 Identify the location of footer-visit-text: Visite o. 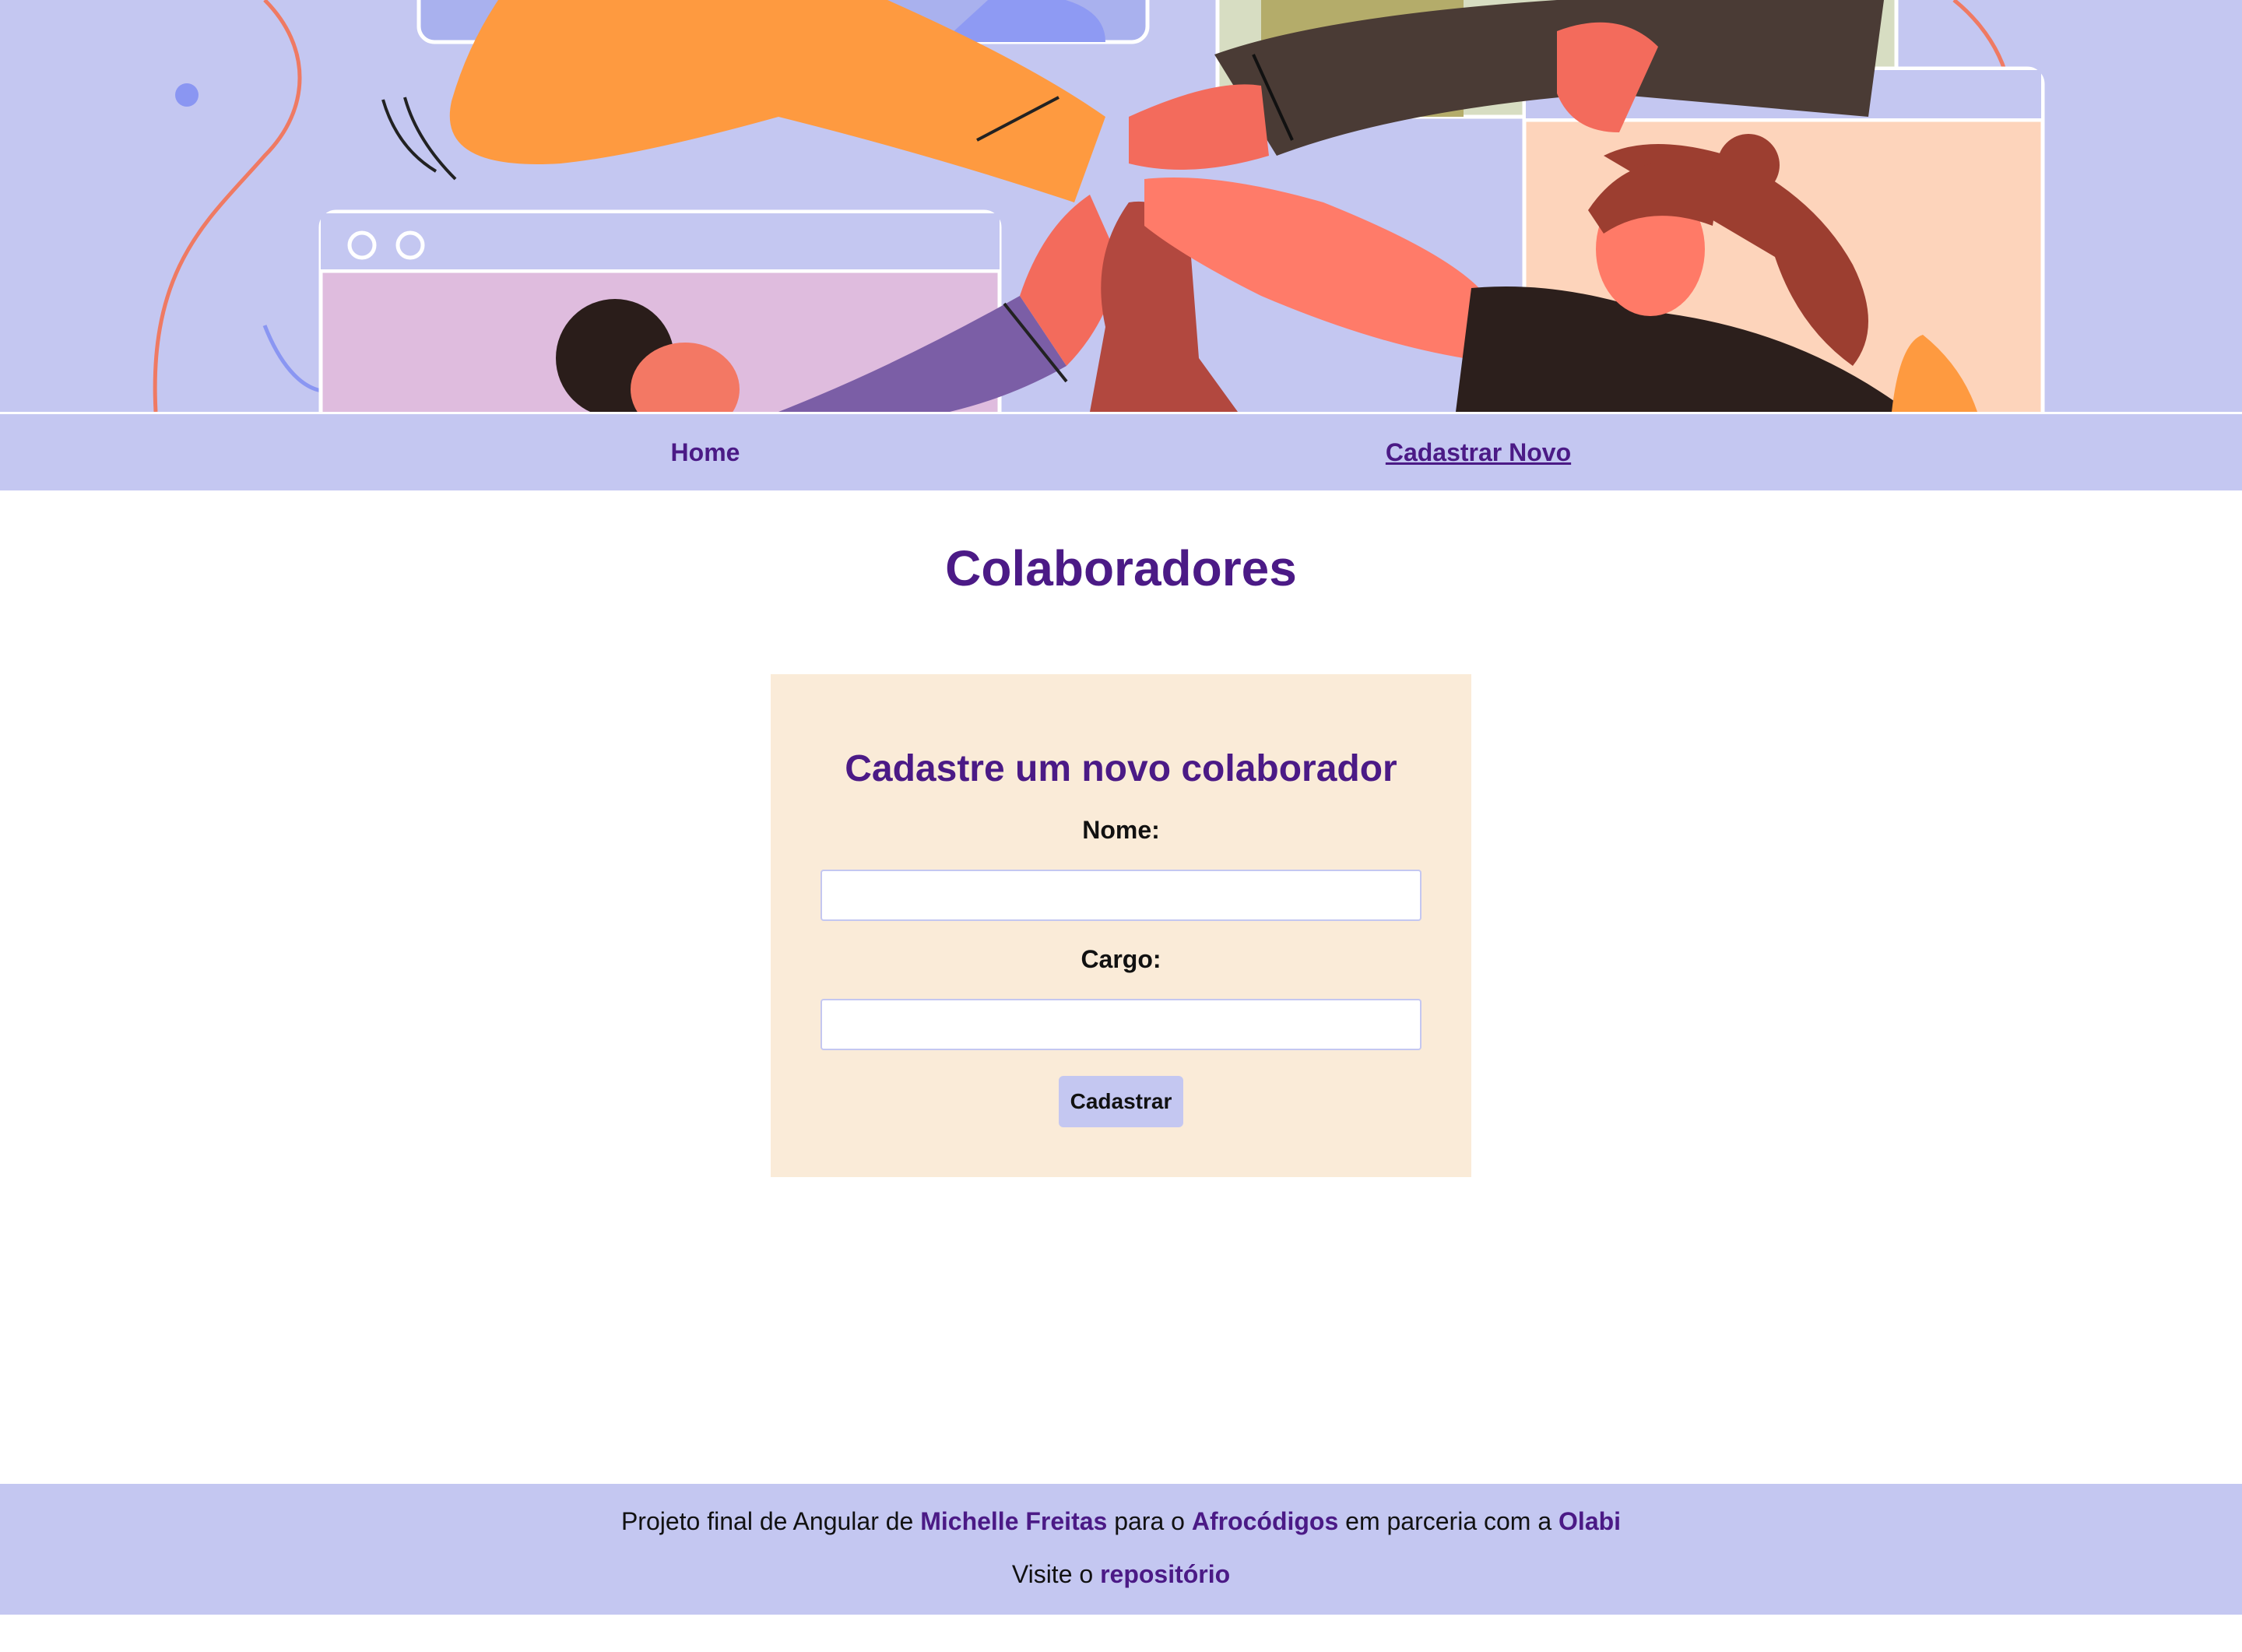
(1056, 1574).